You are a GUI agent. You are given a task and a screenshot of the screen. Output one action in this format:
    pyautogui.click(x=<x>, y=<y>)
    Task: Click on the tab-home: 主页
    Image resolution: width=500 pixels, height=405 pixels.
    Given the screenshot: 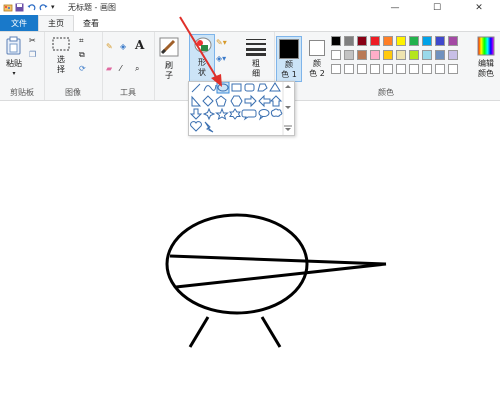 What is the action you would take?
    pyautogui.click(x=56, y=23)
    